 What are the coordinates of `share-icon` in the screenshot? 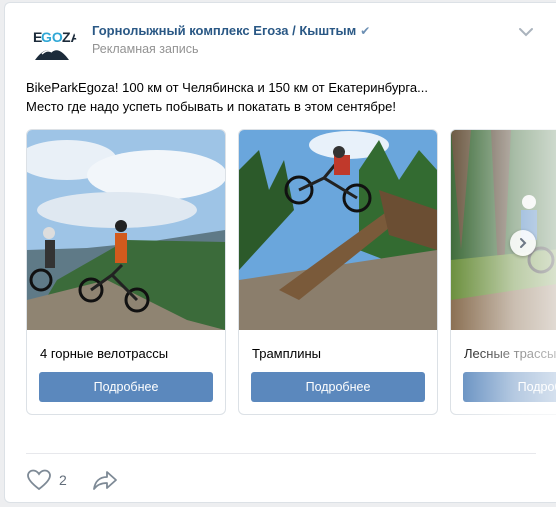 It's located at (105, 480).